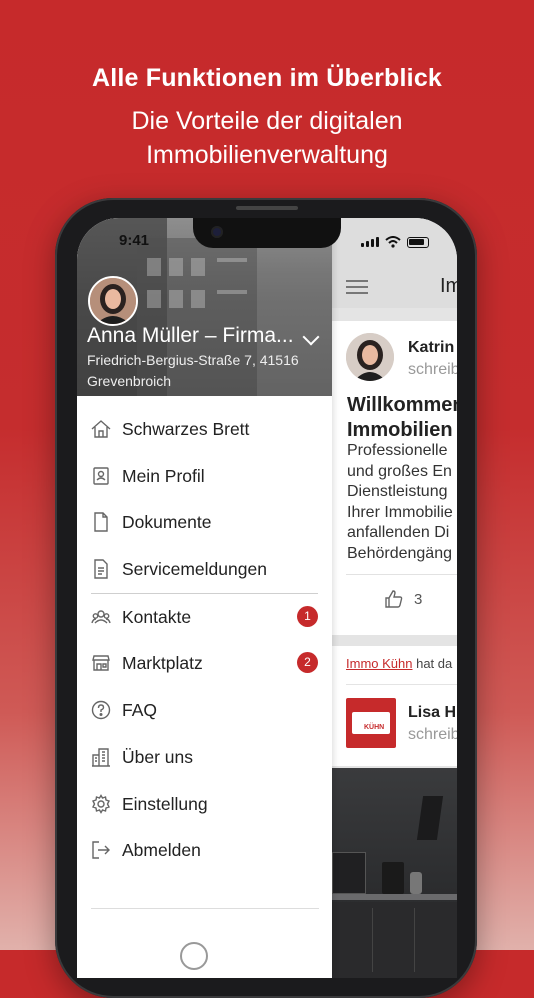  Describe the element at coordinates (157, 616) in the screenshot. I see `menu-item-label: Kontakte` at that location.